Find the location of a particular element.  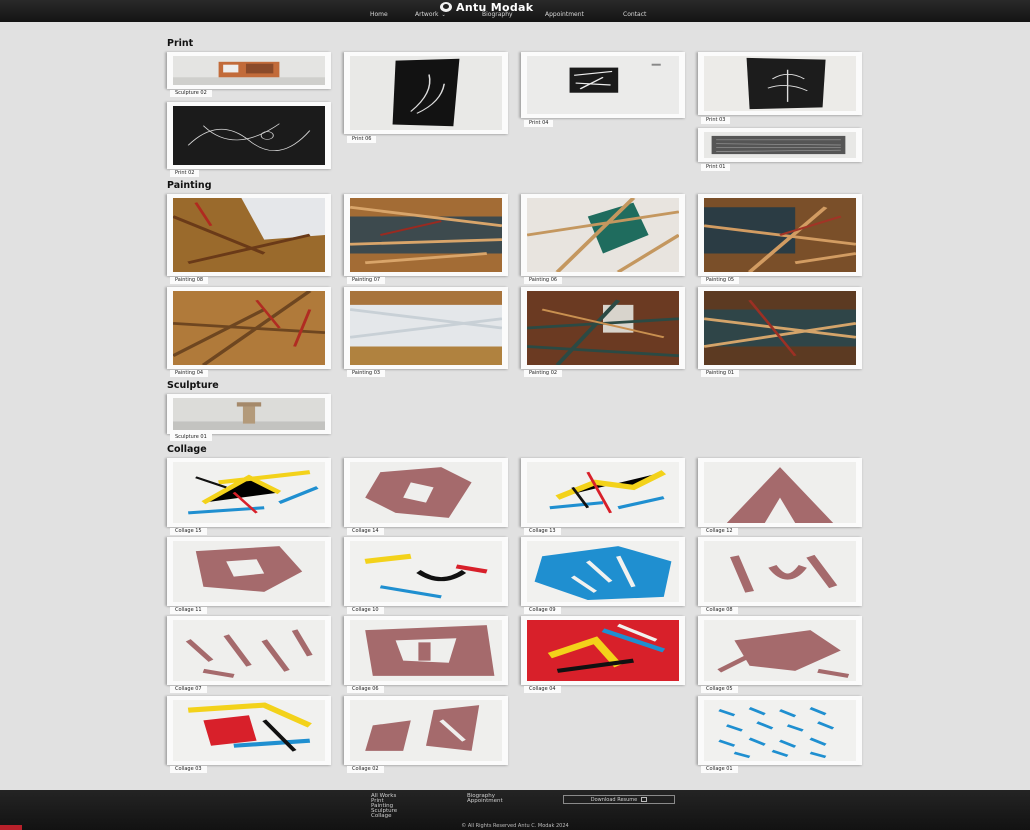

nav-contact: Contact is located at coordinates (634, 14).